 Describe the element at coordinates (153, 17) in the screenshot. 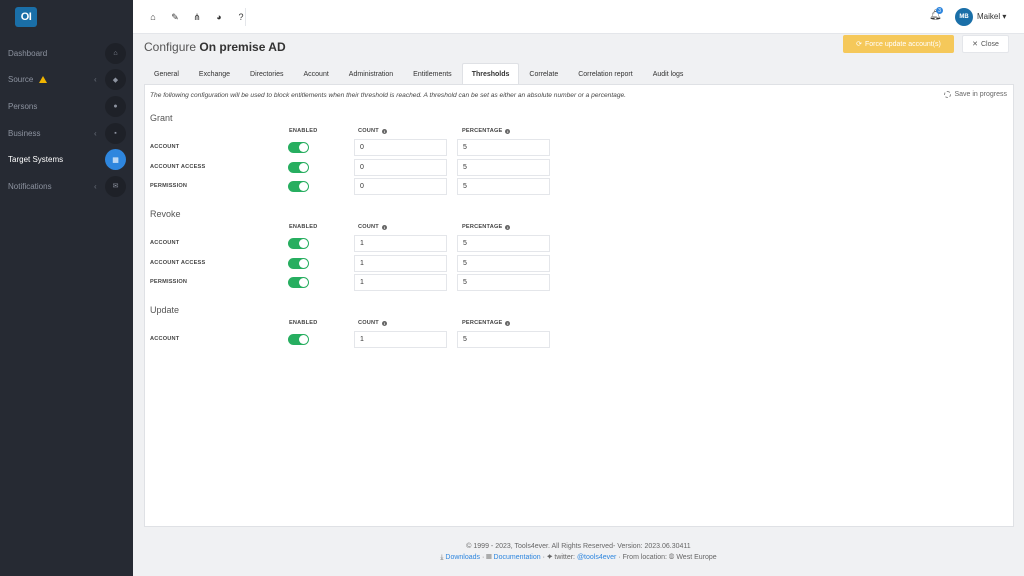

I see `home-icon: ⌂` at that location.